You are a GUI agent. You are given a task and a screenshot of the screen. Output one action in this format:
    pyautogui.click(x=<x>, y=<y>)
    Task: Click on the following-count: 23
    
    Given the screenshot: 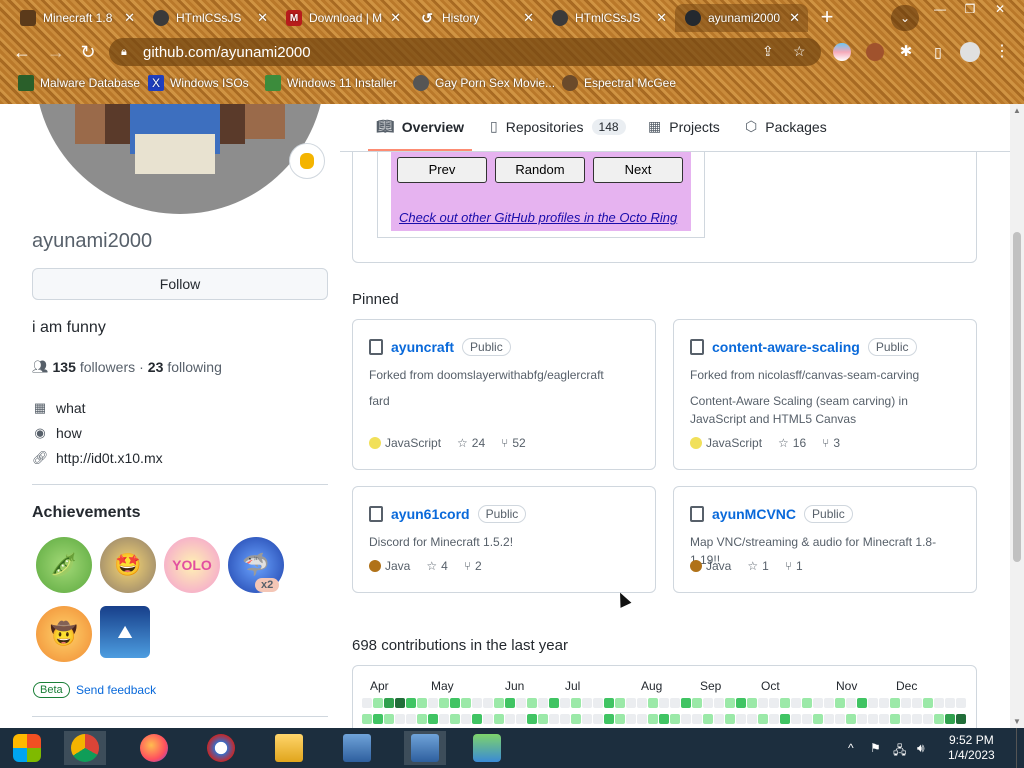 What is the action you would take?
    pyautogui.click(x=156, y=367)
    